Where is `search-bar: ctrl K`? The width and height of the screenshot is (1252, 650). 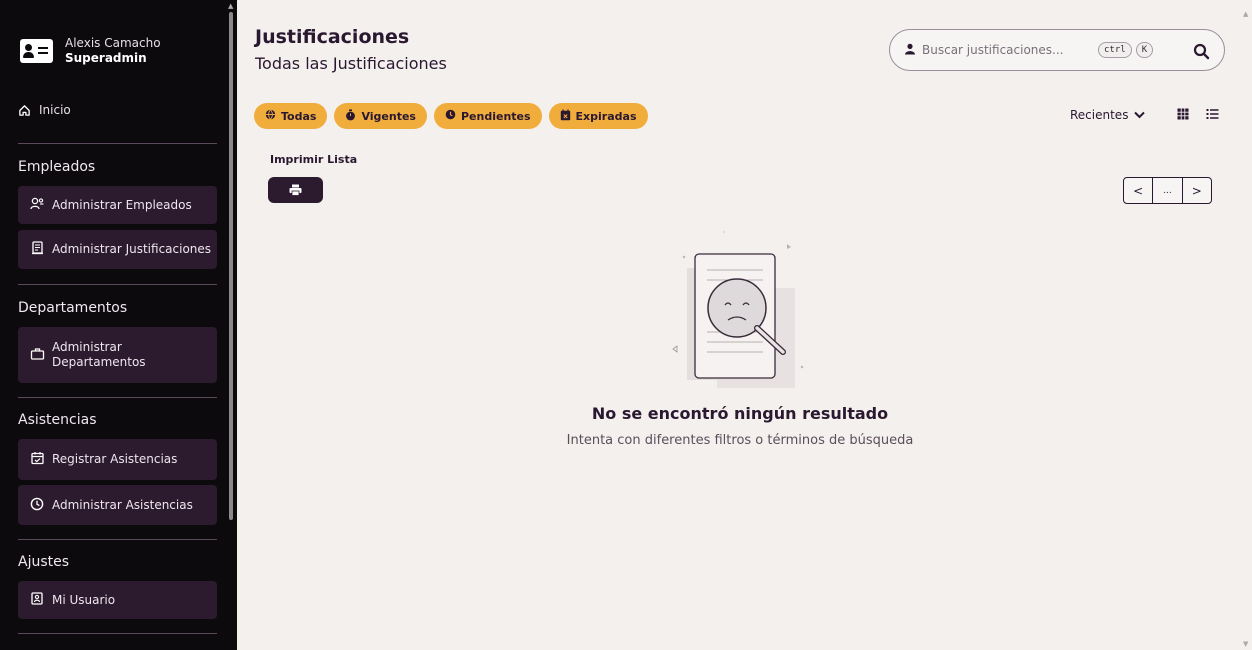
search-bar: ctrl K is located at coordinates (1057, 50).